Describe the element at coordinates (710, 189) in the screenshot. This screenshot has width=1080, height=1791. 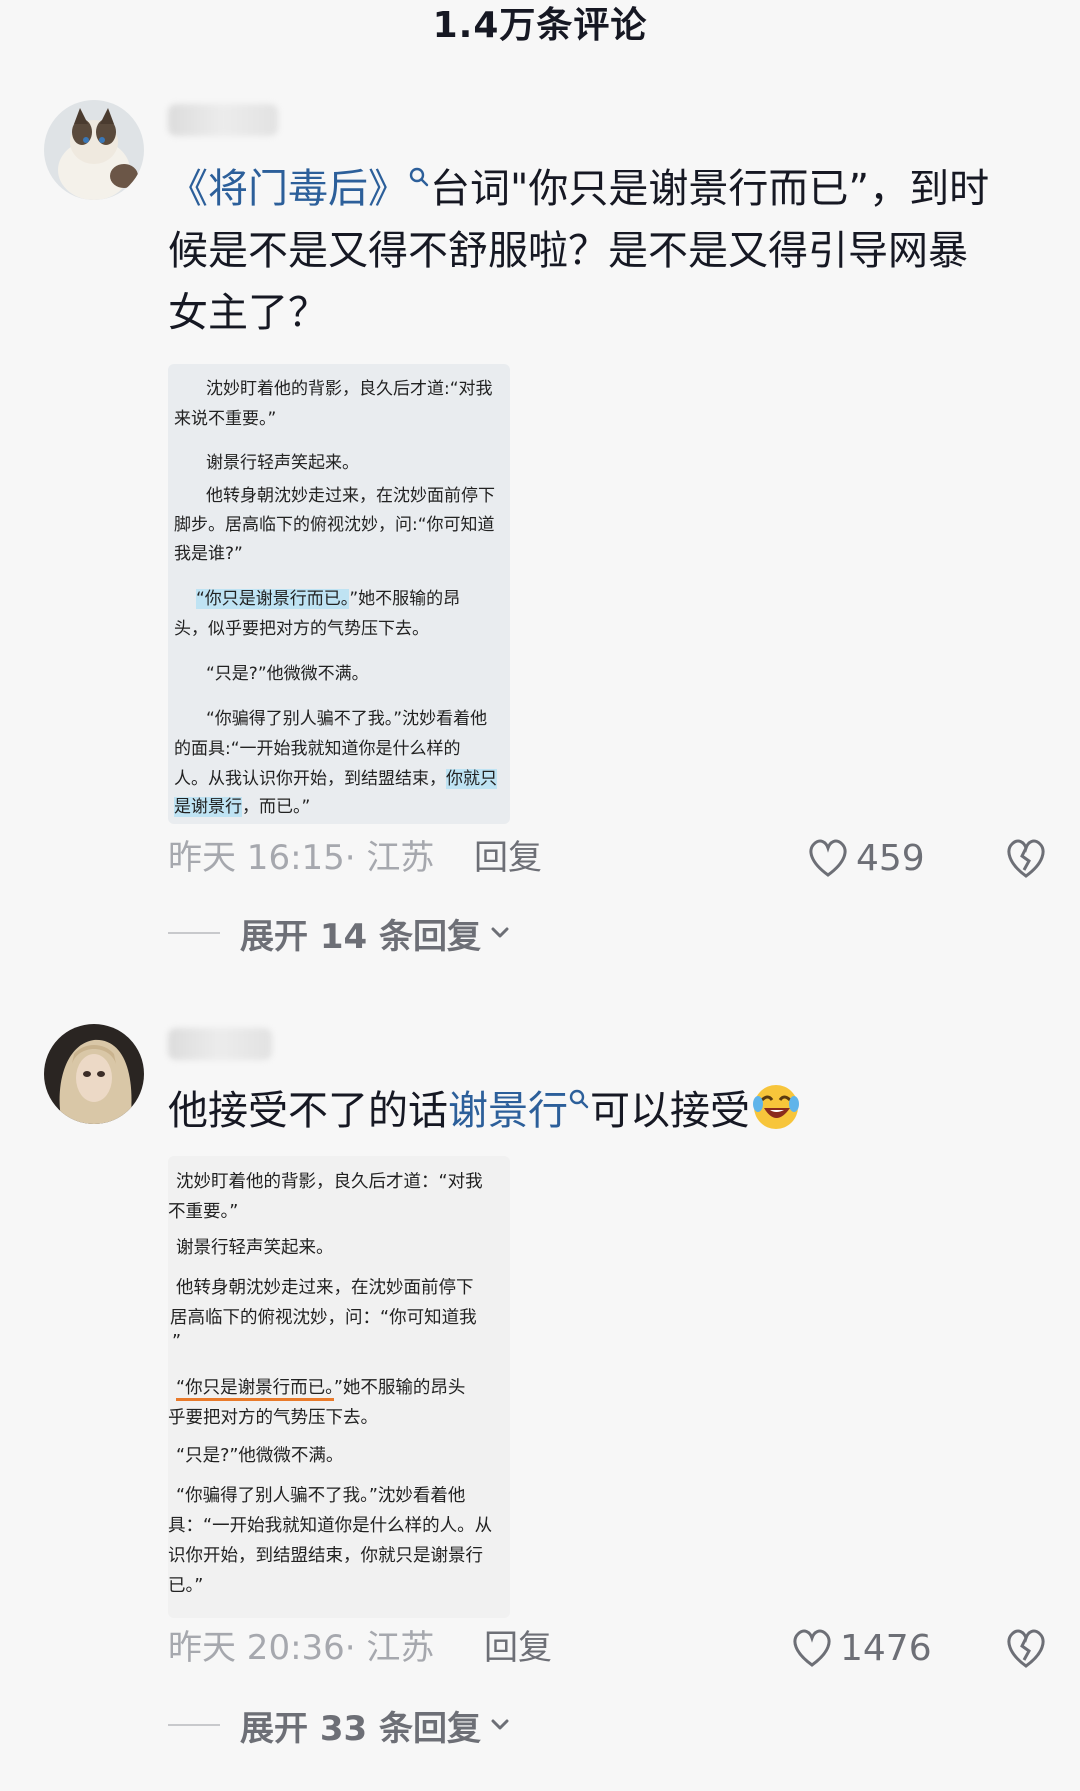
I see `comment-text-line: 台词"你只是谢景行而已”，到时` at that location.